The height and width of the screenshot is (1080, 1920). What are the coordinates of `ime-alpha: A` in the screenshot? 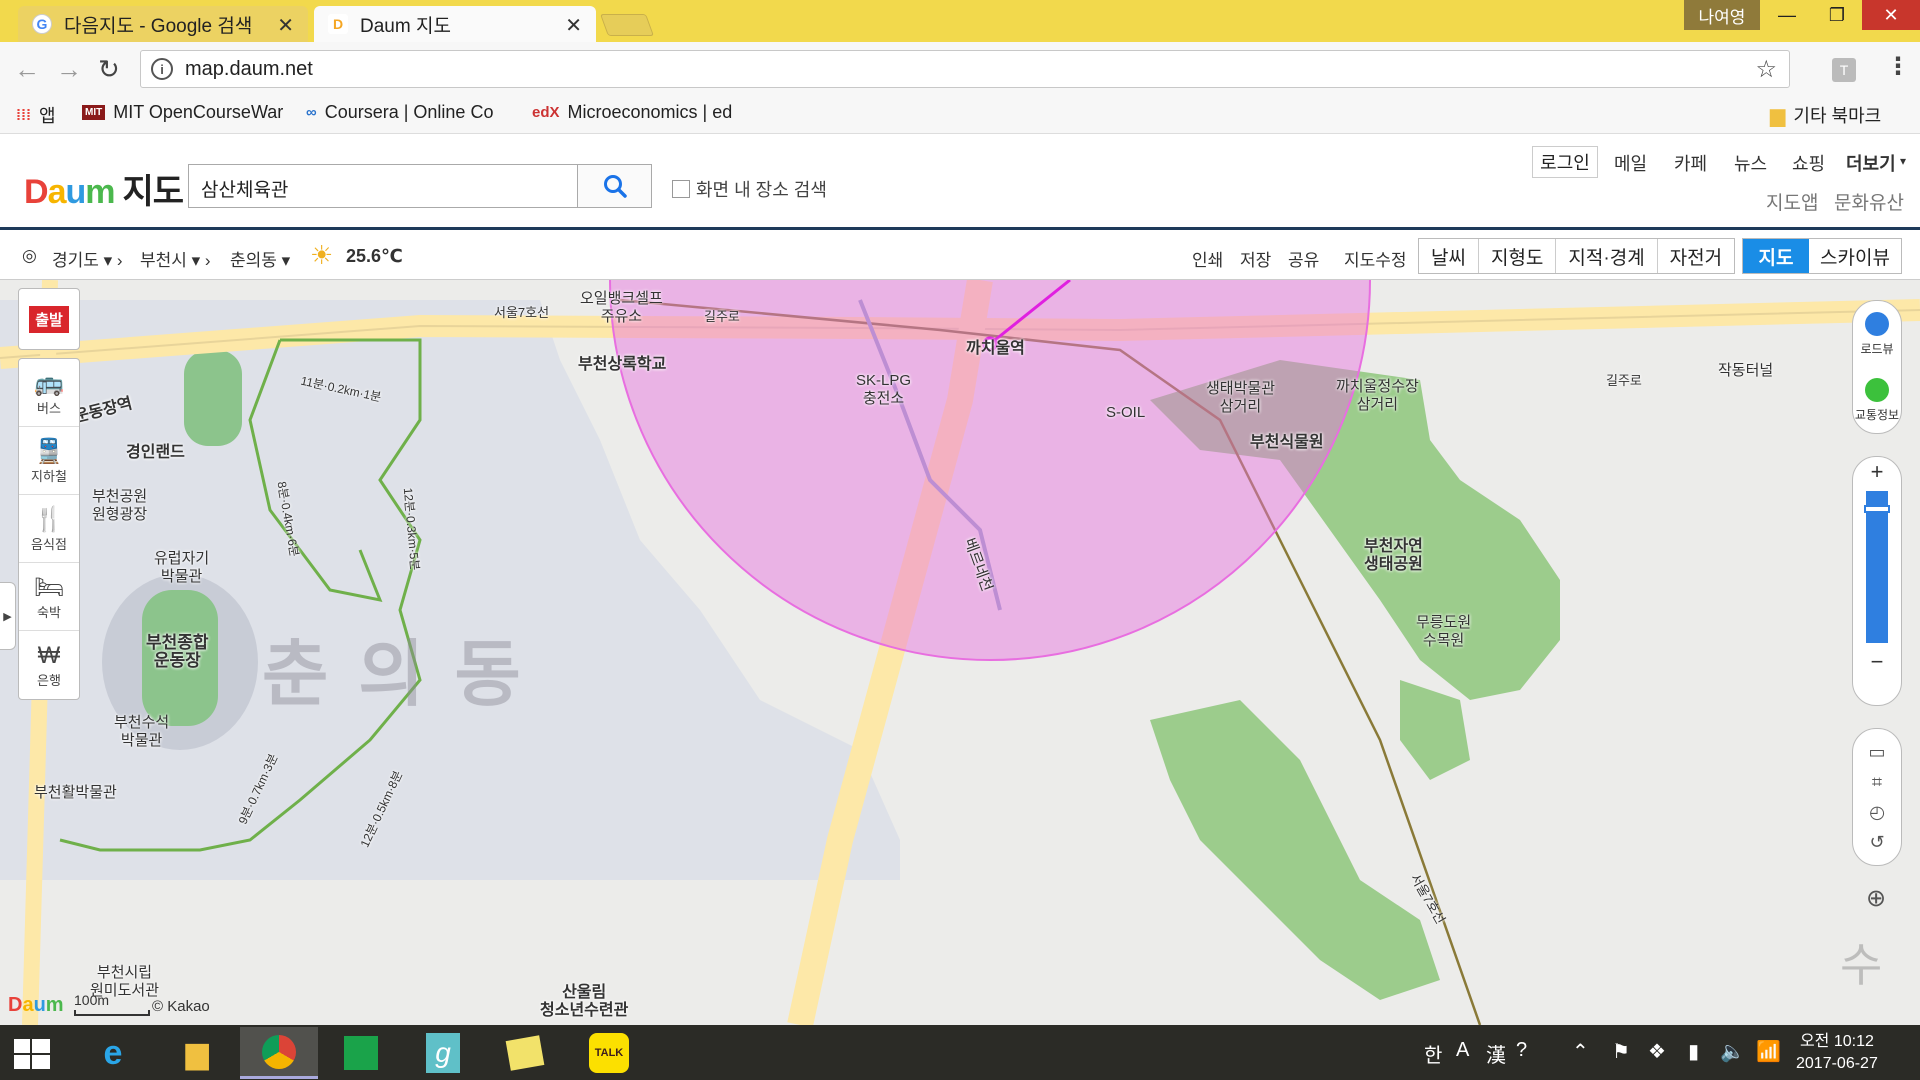 It's located at (1462, 1050).